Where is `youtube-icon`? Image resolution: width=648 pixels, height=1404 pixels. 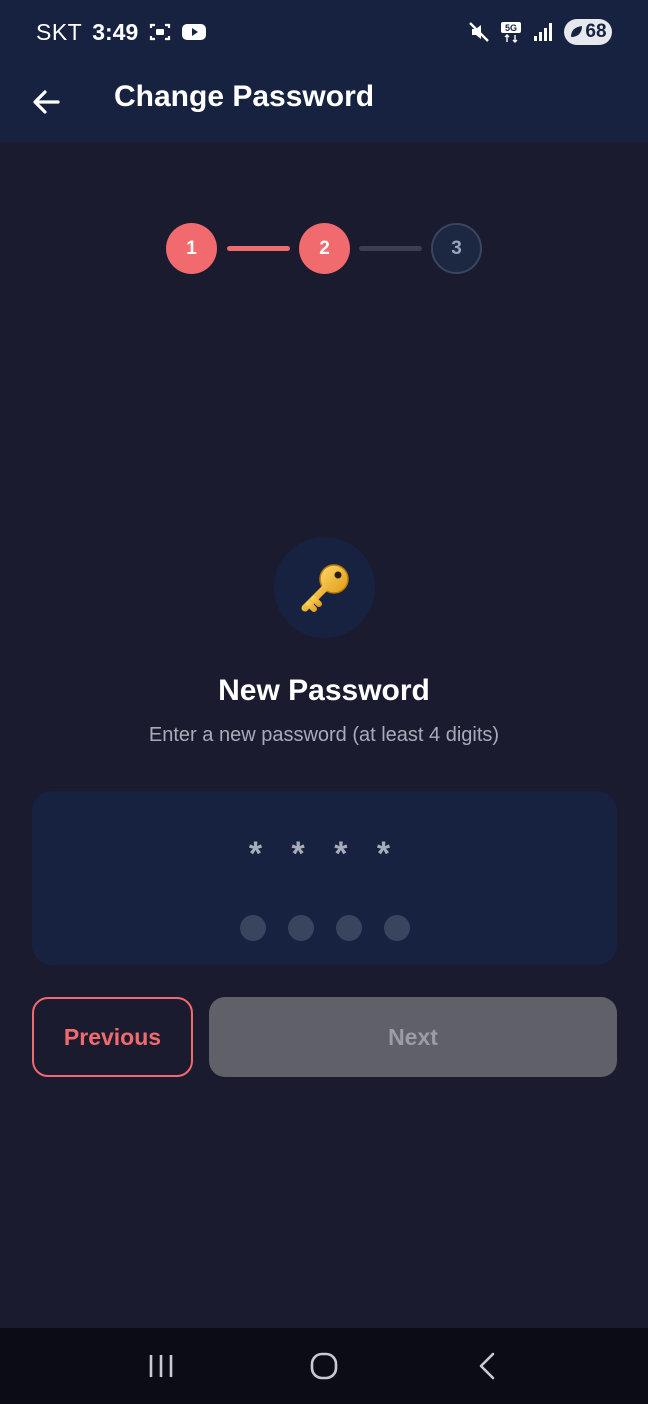
youtube-icon is located at coordinates (194, 32).